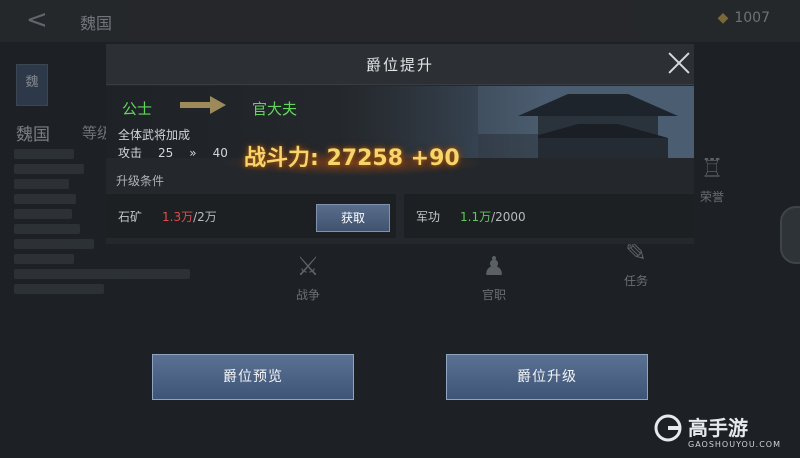  I want to click on resource-merit: 军功 1.1万/2000, so click(549, 216).